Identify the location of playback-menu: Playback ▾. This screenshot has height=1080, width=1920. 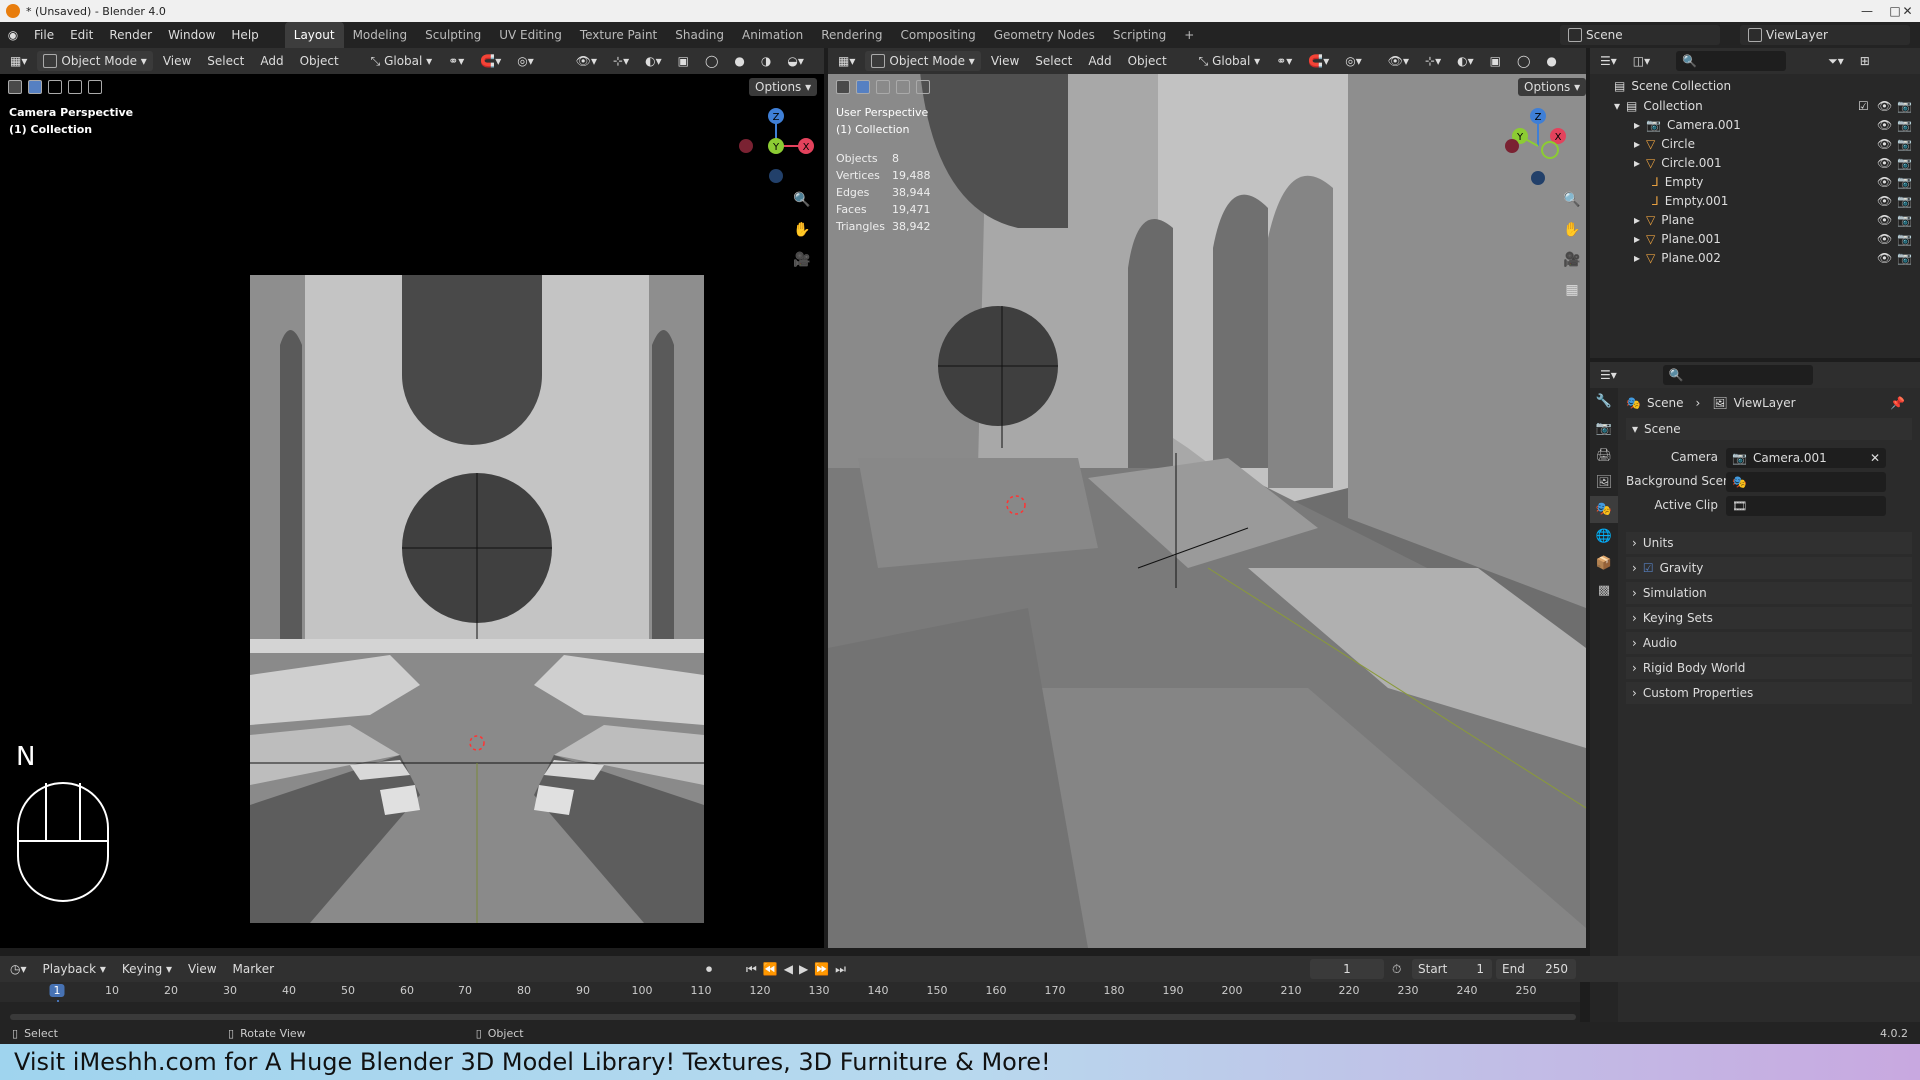
(74, 969).